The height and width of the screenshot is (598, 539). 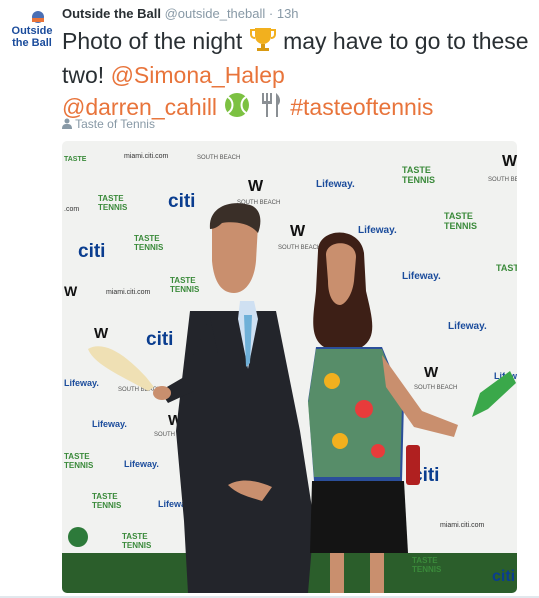 What do you see at coordinates (361, 107) in the screenshot?
I see `hashtag-tasteoftennis: #tasteoftennis` at bounding box center [361, 107].